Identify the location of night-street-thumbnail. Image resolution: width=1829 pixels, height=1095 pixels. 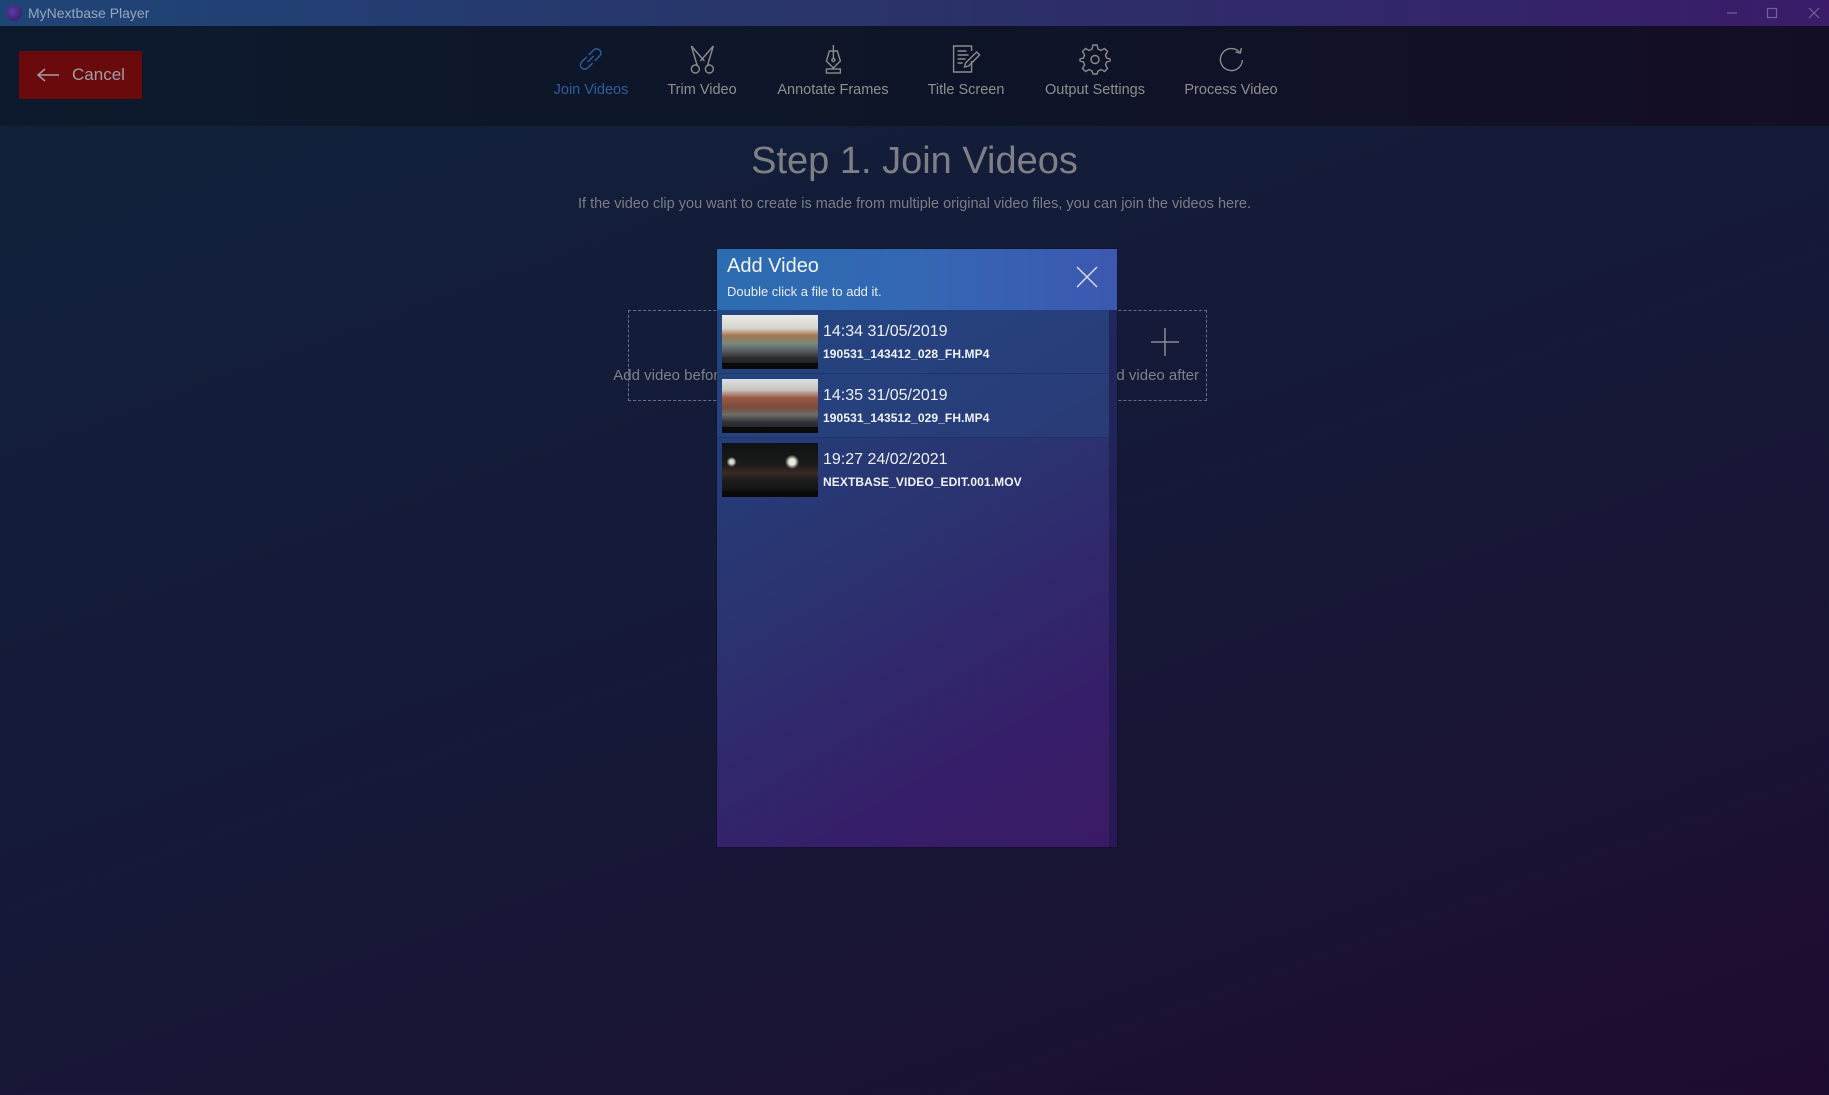
(770, 470).